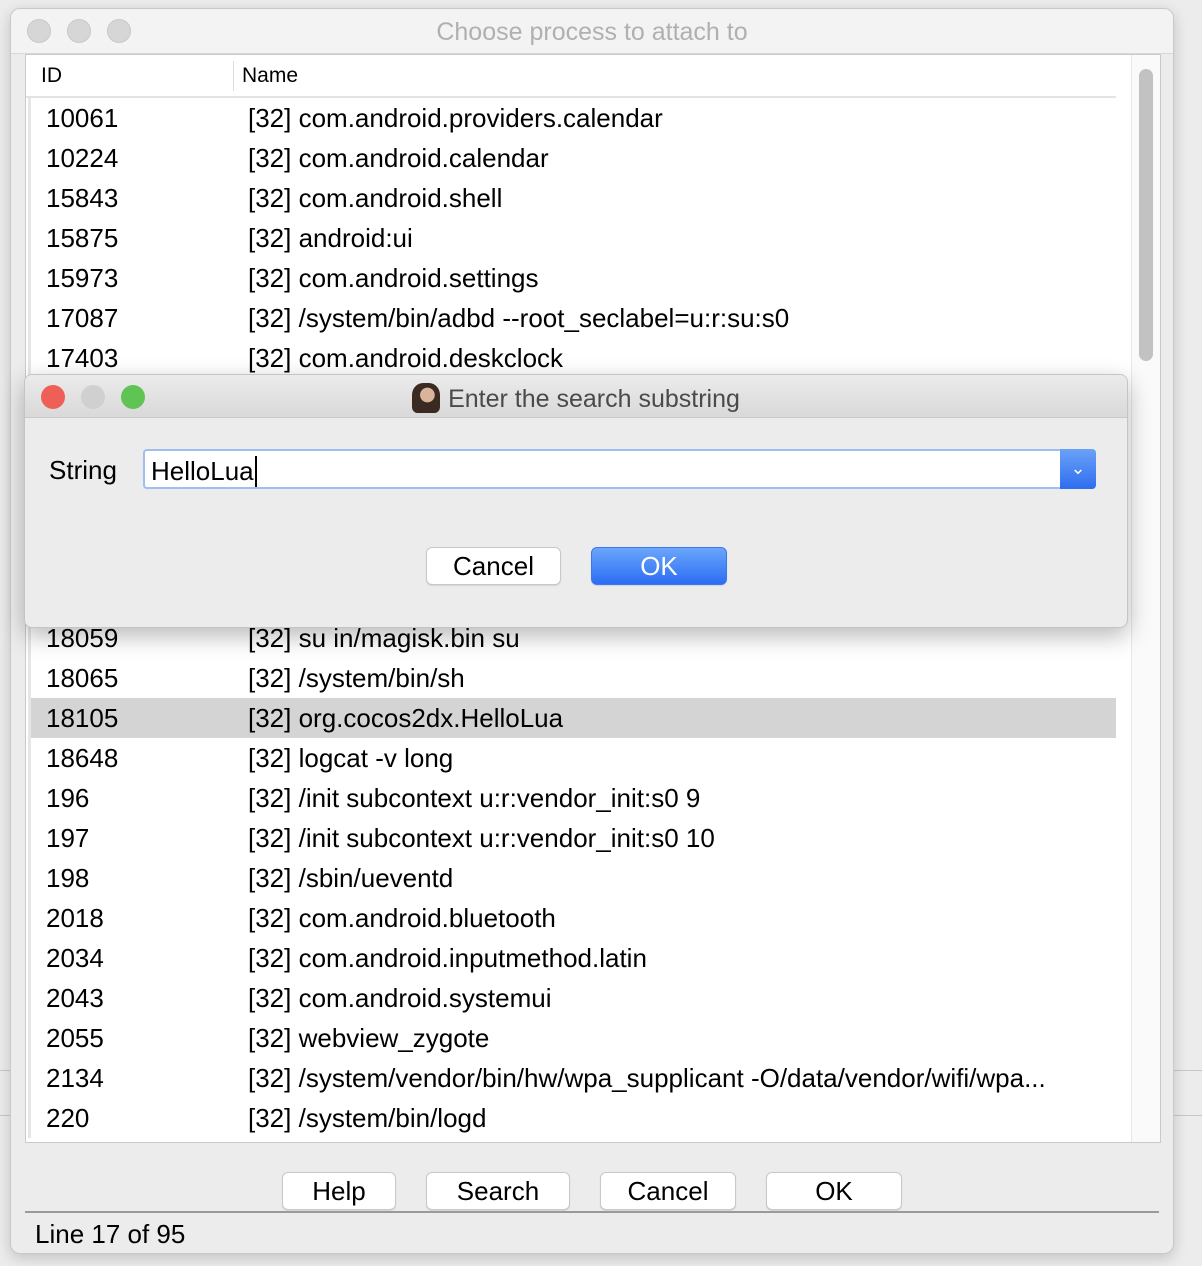 Image resolution: width=1202 pixels, height=1266 pixels. Describe the element at coordinates (493, 566) in the screenshot. I see `dialog-cancel-button: Cancel` at that location.